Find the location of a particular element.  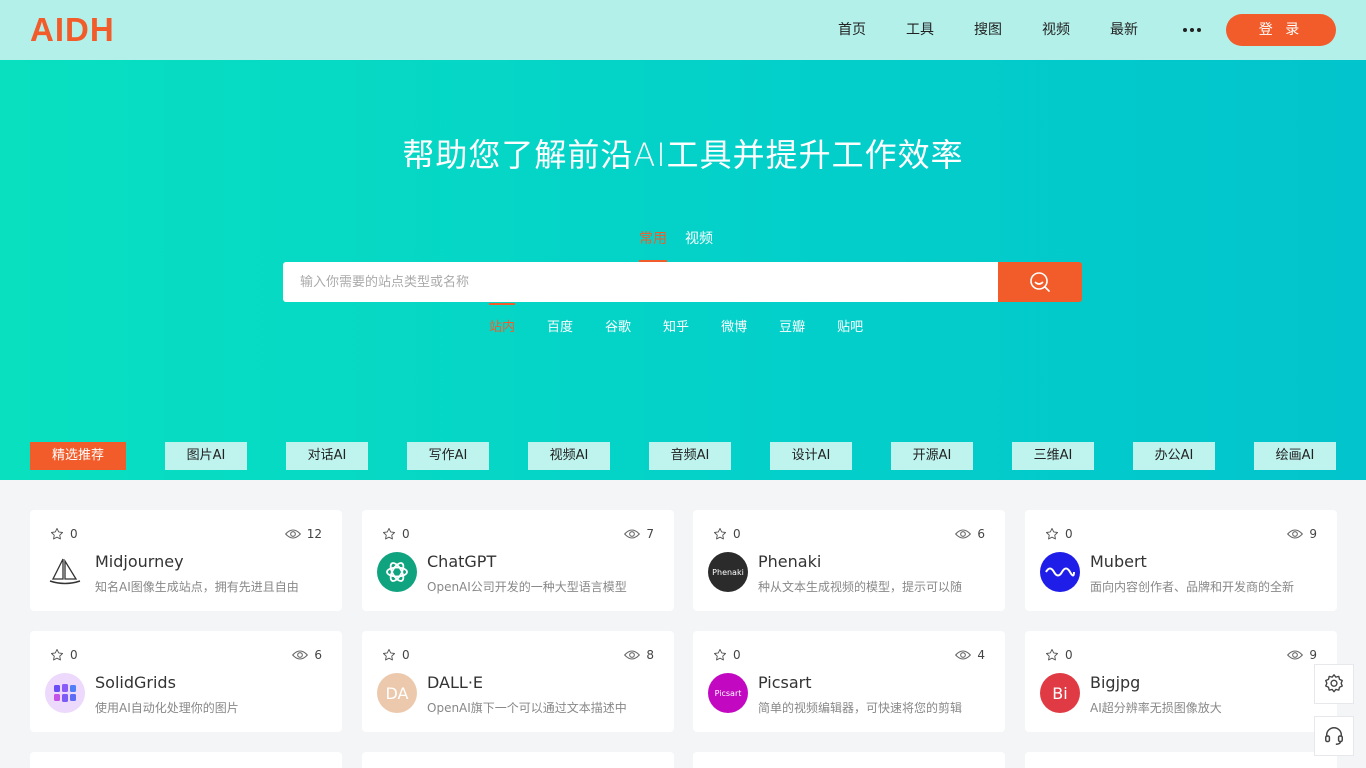

engine-baidu: 百度 is located at coordinates (560, 319).